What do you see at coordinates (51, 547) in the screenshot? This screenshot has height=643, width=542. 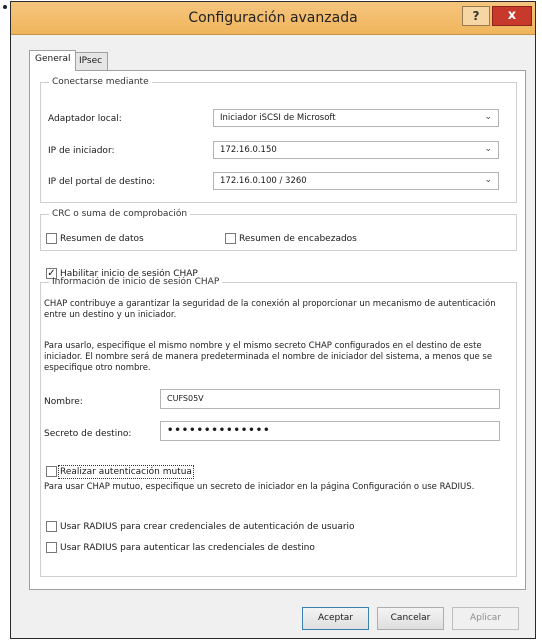 I see `radius-target-creds-checkbox` at bounding box center [51, 547].